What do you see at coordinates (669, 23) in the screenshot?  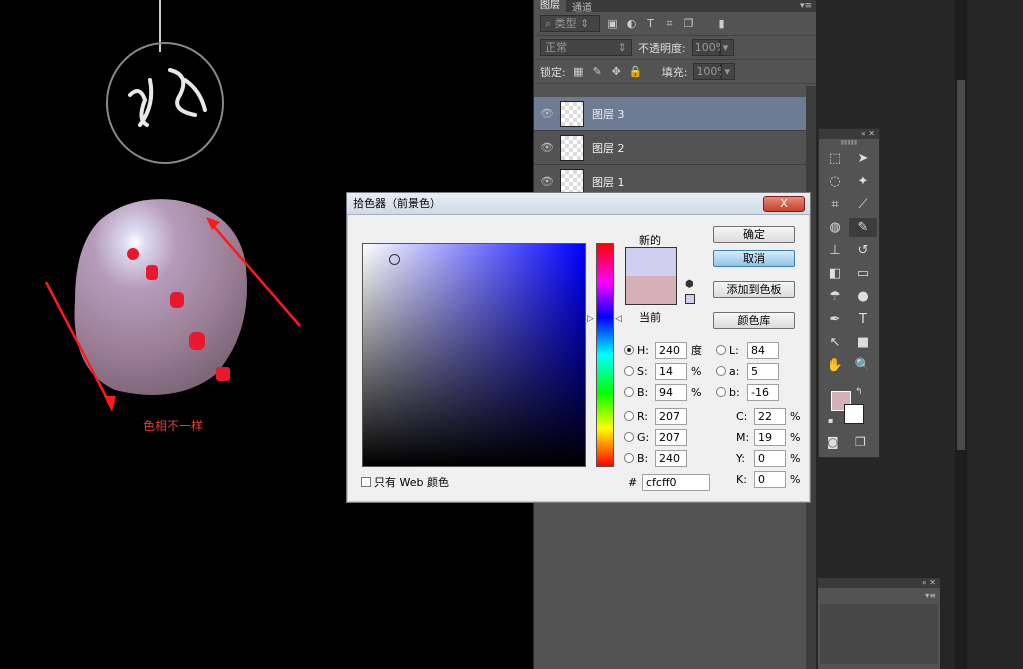 I see `shape-filter-icon: ⌗` at bounding box center [669, 23].